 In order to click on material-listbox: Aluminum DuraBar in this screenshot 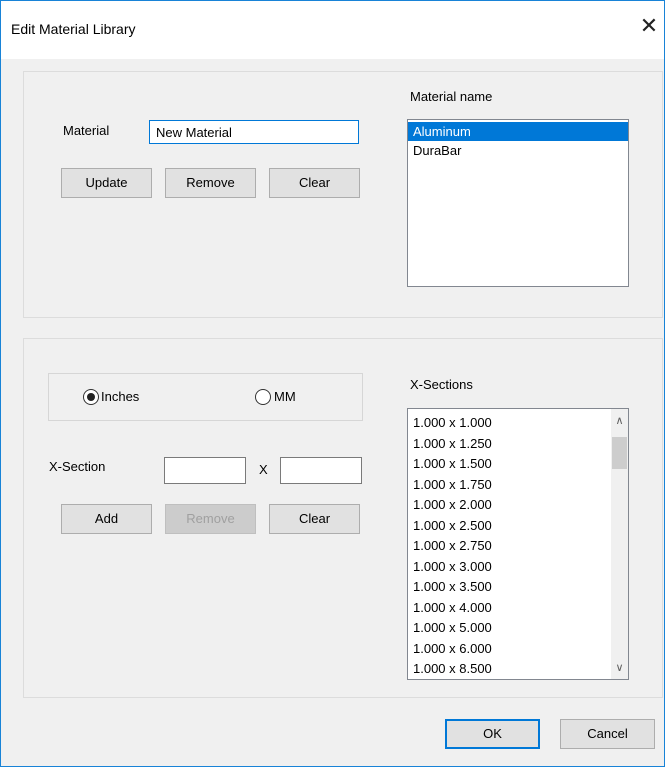, I will do `click(518, 203)`.